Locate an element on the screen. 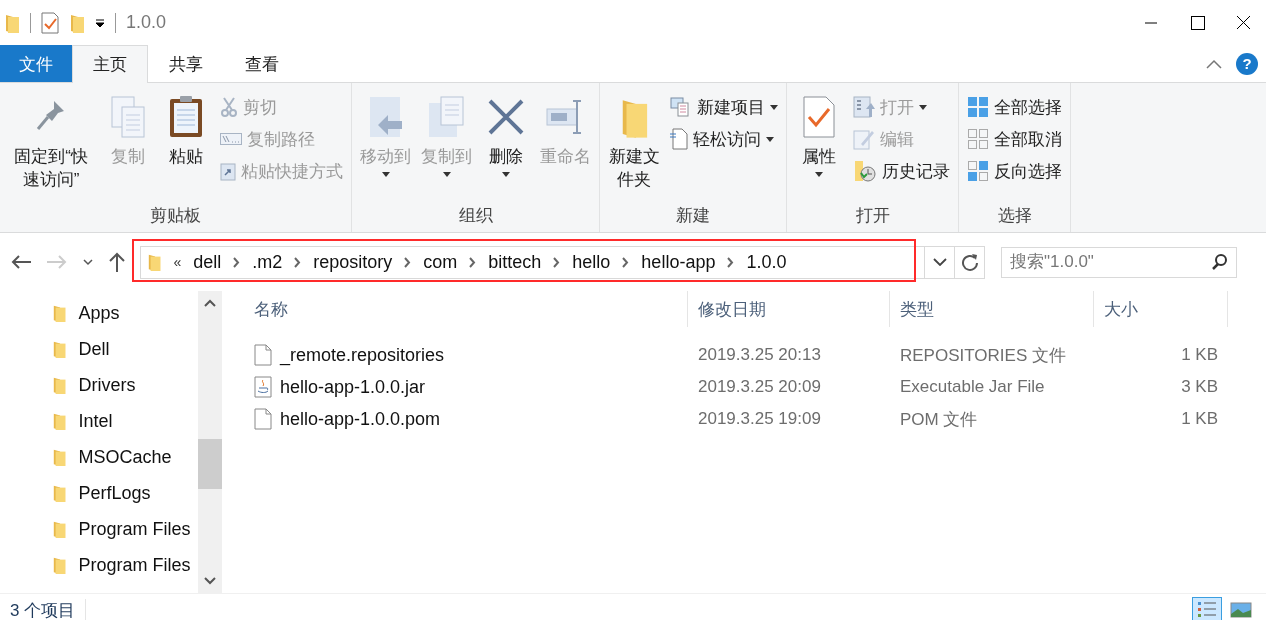 This screenshot has width=1266, height=620. properties-icon is located at coordinates (50, 22).